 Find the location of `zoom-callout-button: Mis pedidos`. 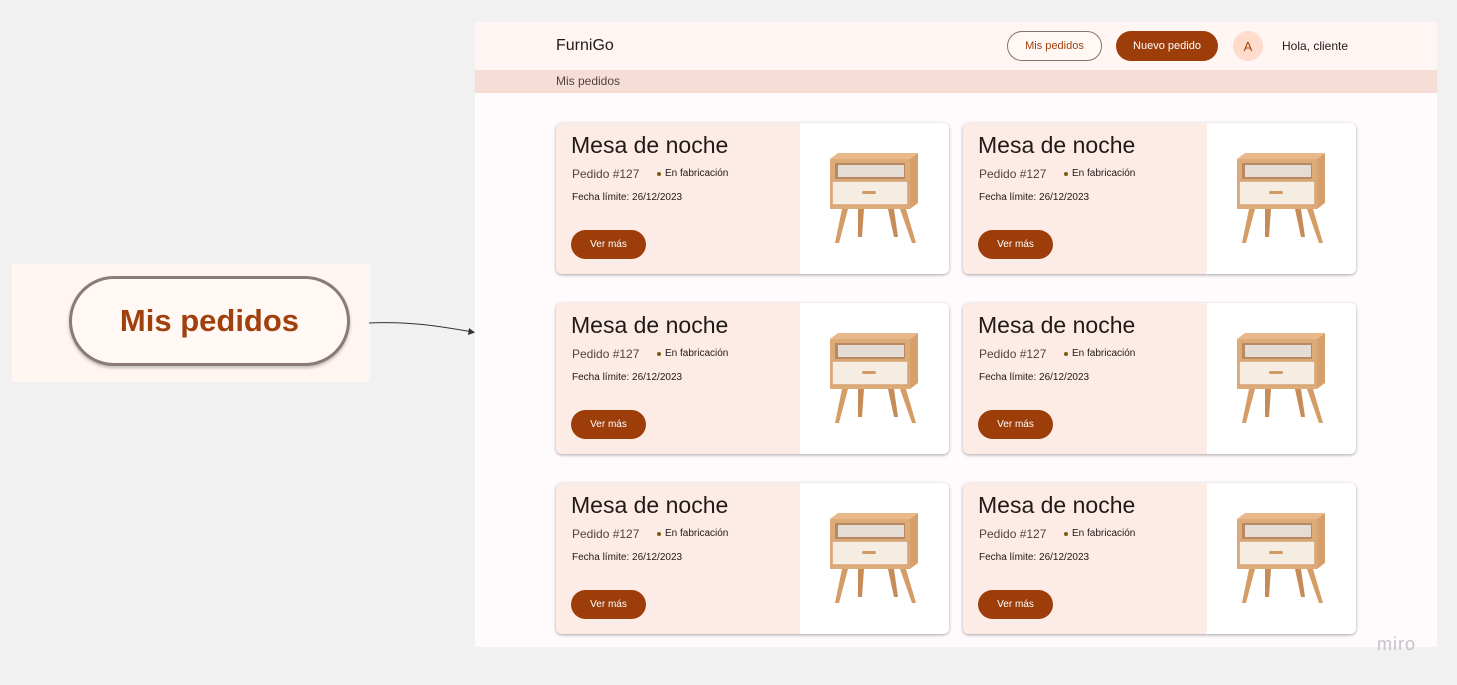

zoom-callout-button: Mis pedidos is located at coordinates (209, 321).